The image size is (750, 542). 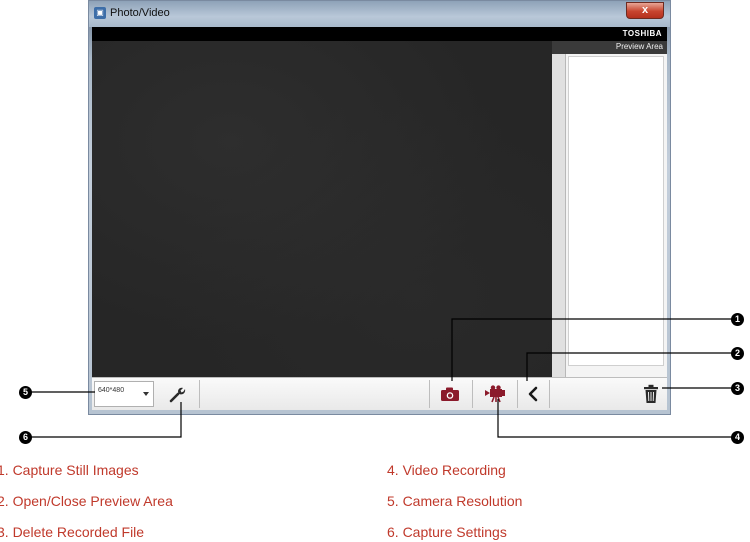 What do you see at coordinates (379, 34) in the screenshot?
I see `brand-bar: TOSHIBA` at bounding box center [379, 34].